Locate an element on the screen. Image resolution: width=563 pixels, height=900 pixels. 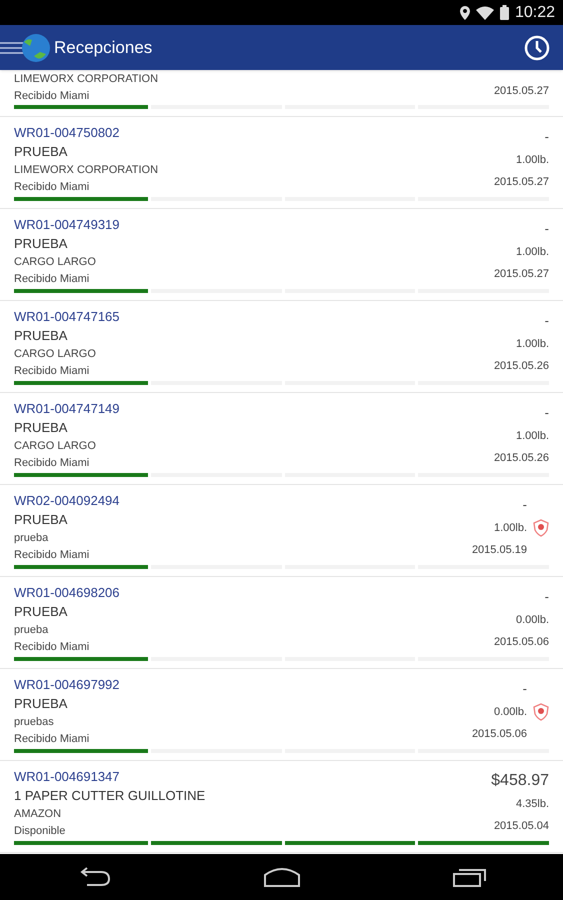
company-name: AMAZON is located at coordinates (38, 814).